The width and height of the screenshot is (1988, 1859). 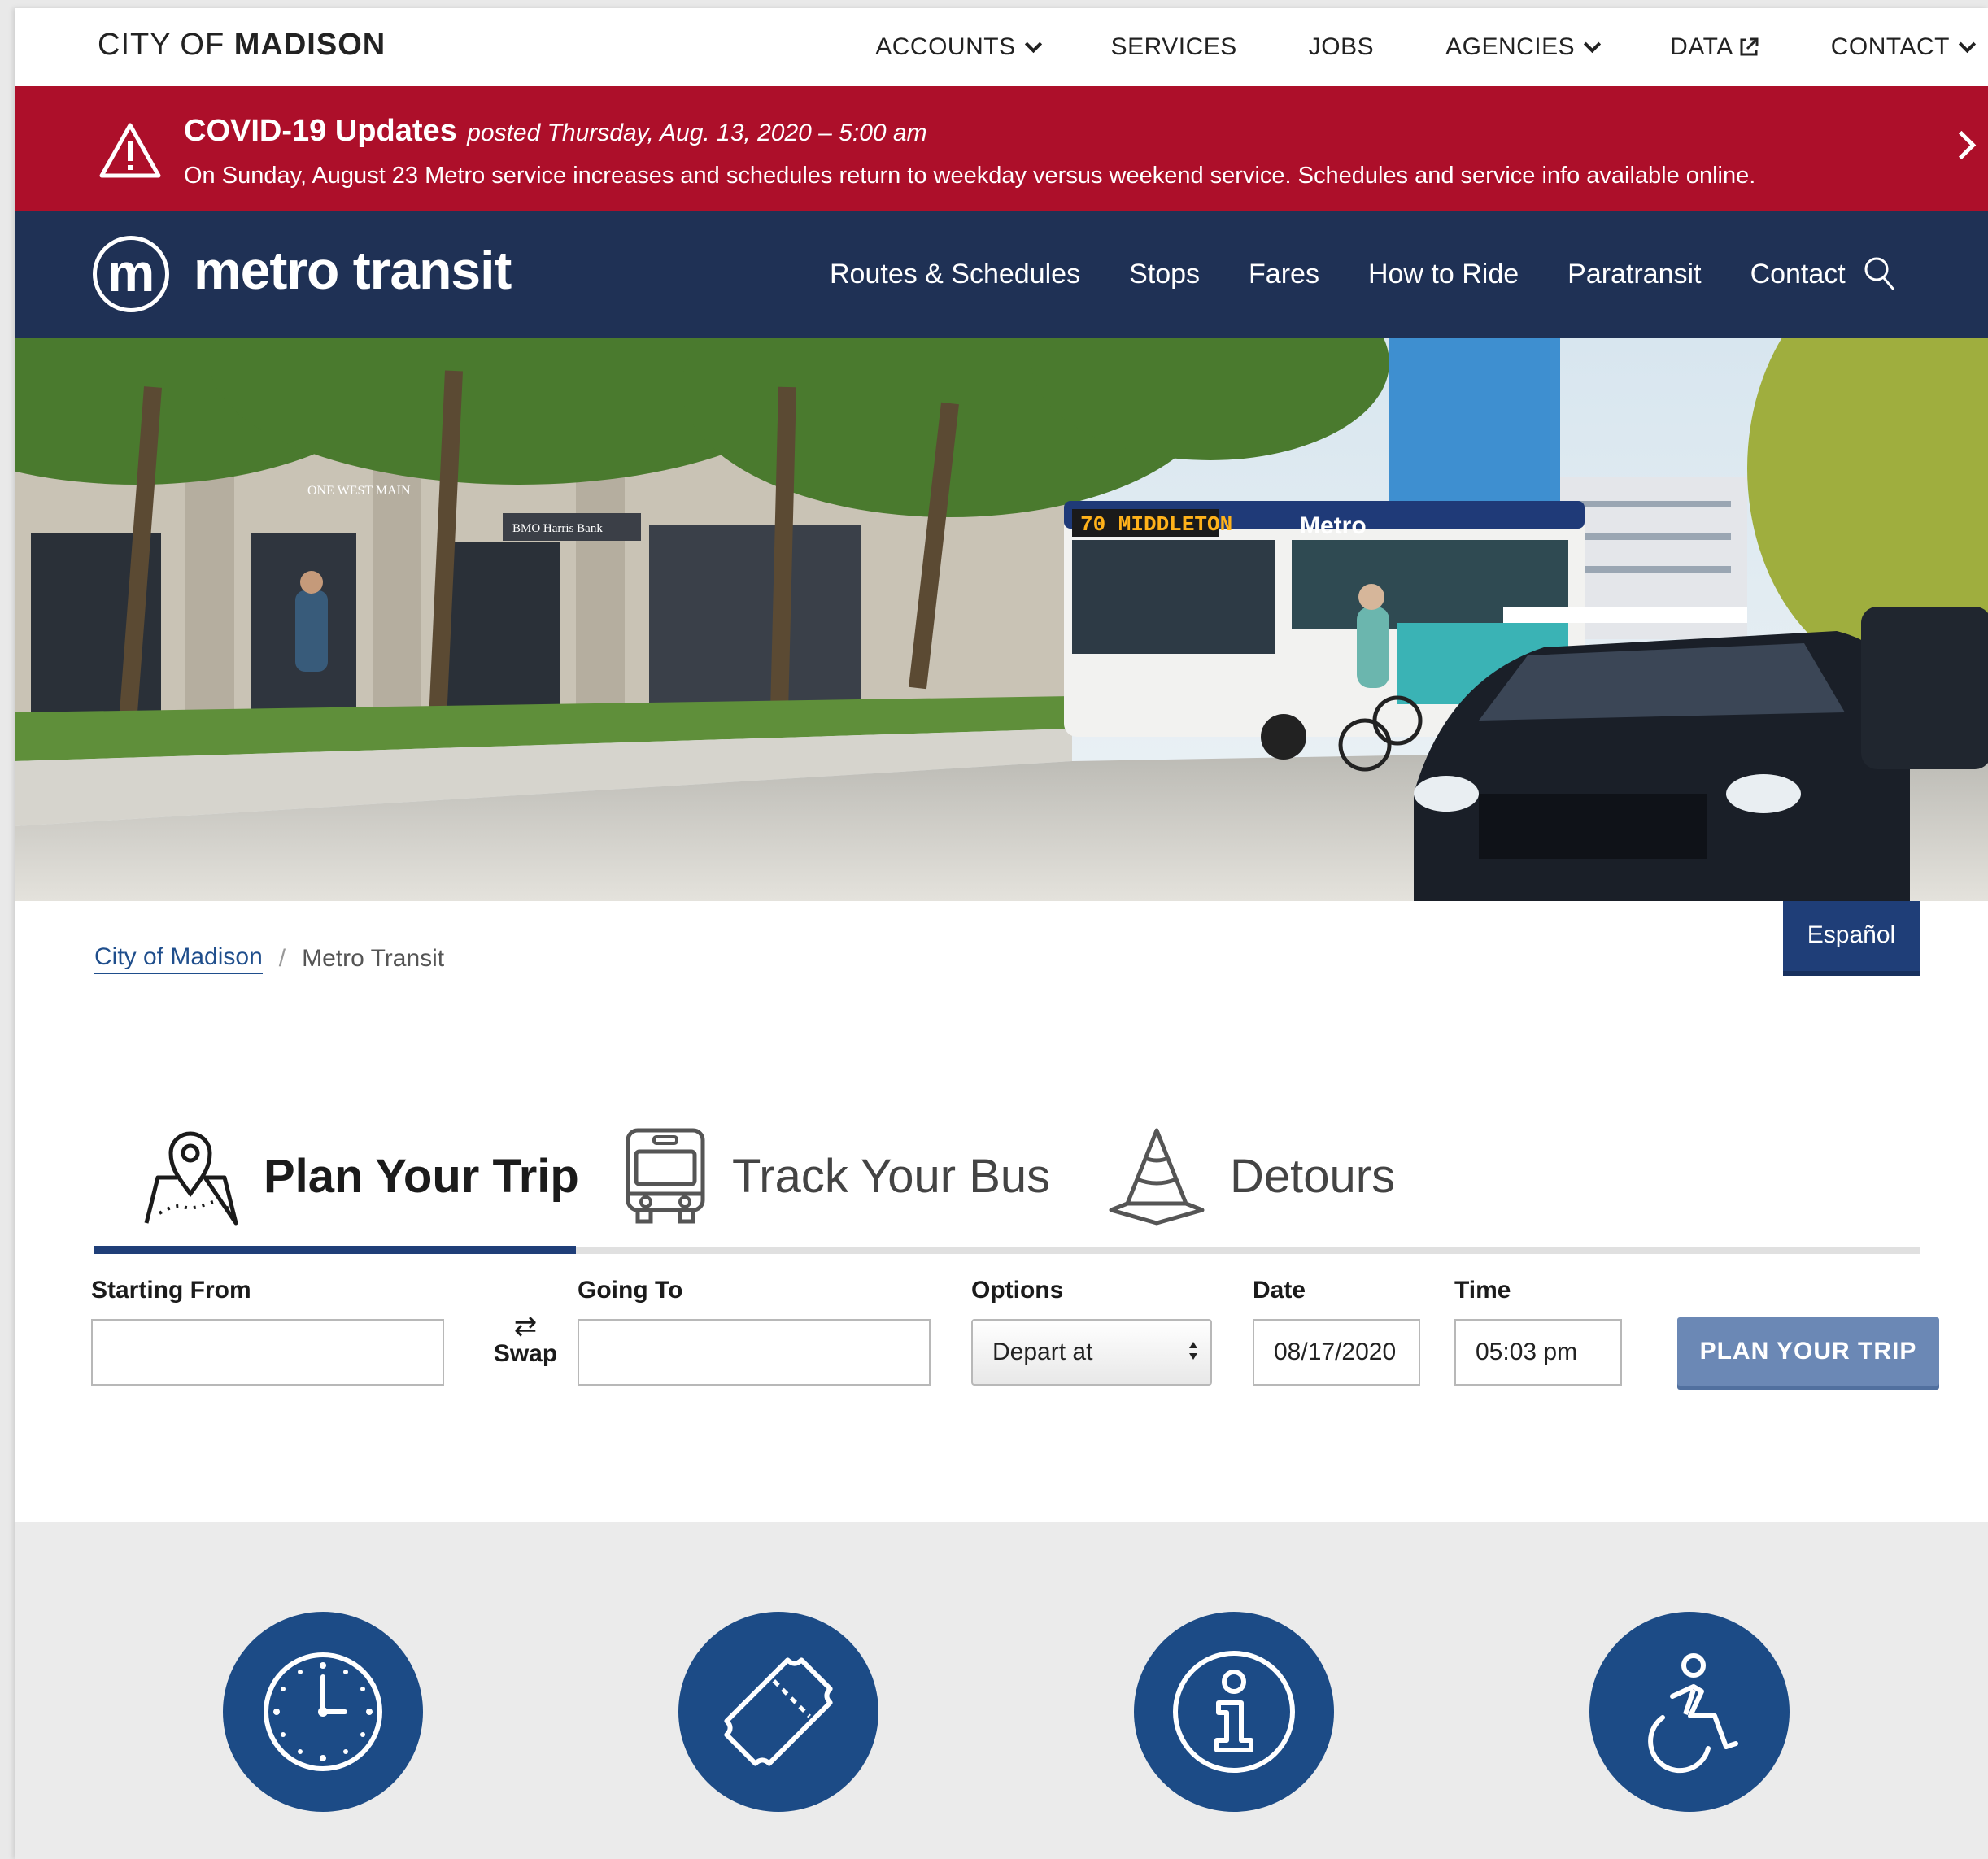 I want to click on chevron-right-icon, so click(x=1962, y=145).